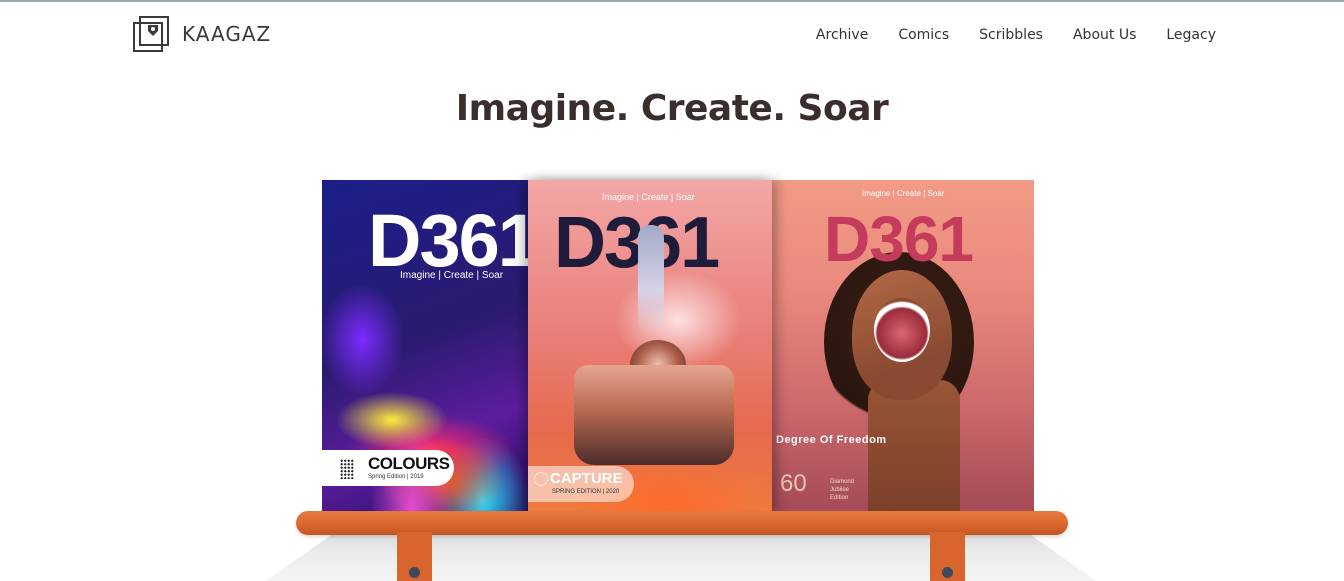 This screenshot has width=1344, height=581. What do you see at coordinates (842, 490) in the screenshot?
I see `cover-edition: Diamond Jubilee Edition` at bounding box center [842, 490].